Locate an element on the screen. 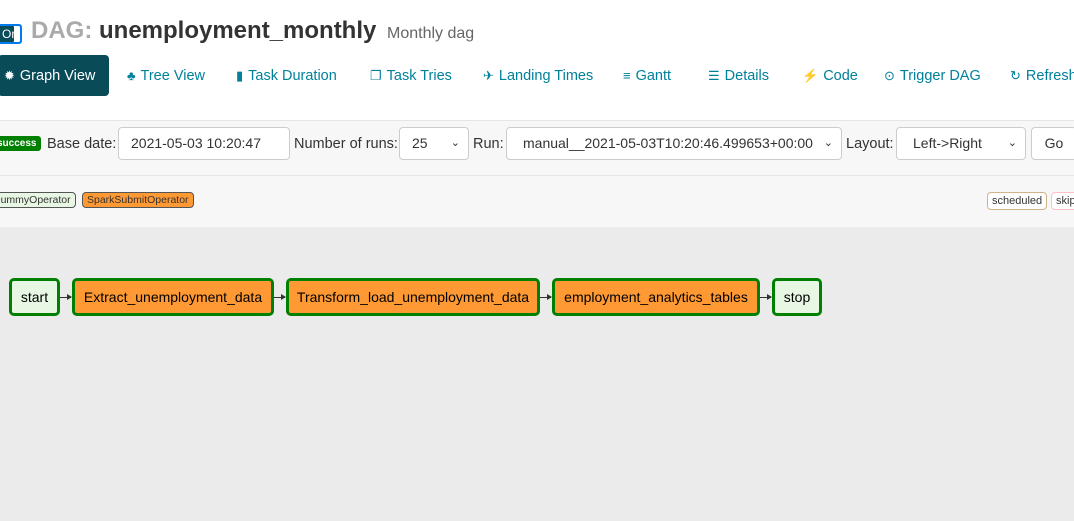 The height and width of the screenshot is (521, 1074). dag-pause-toggle: On is located at coordinates (11, 34).